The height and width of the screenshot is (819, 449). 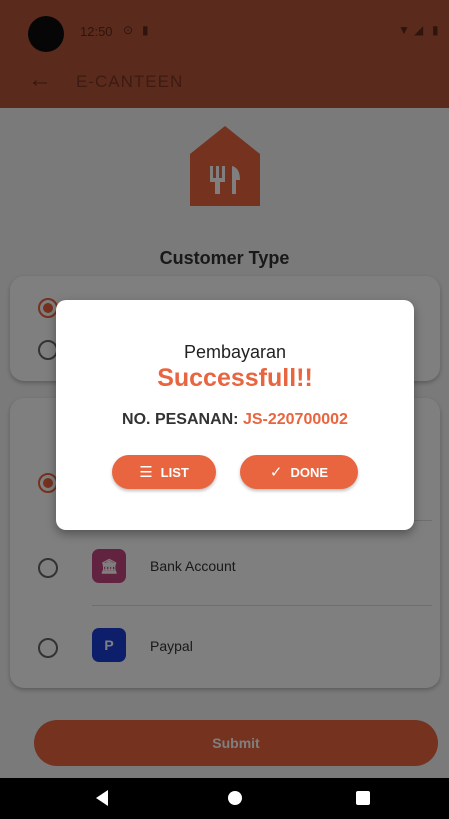 I want to click on home-circle-icon, so click(x=235, y=798).